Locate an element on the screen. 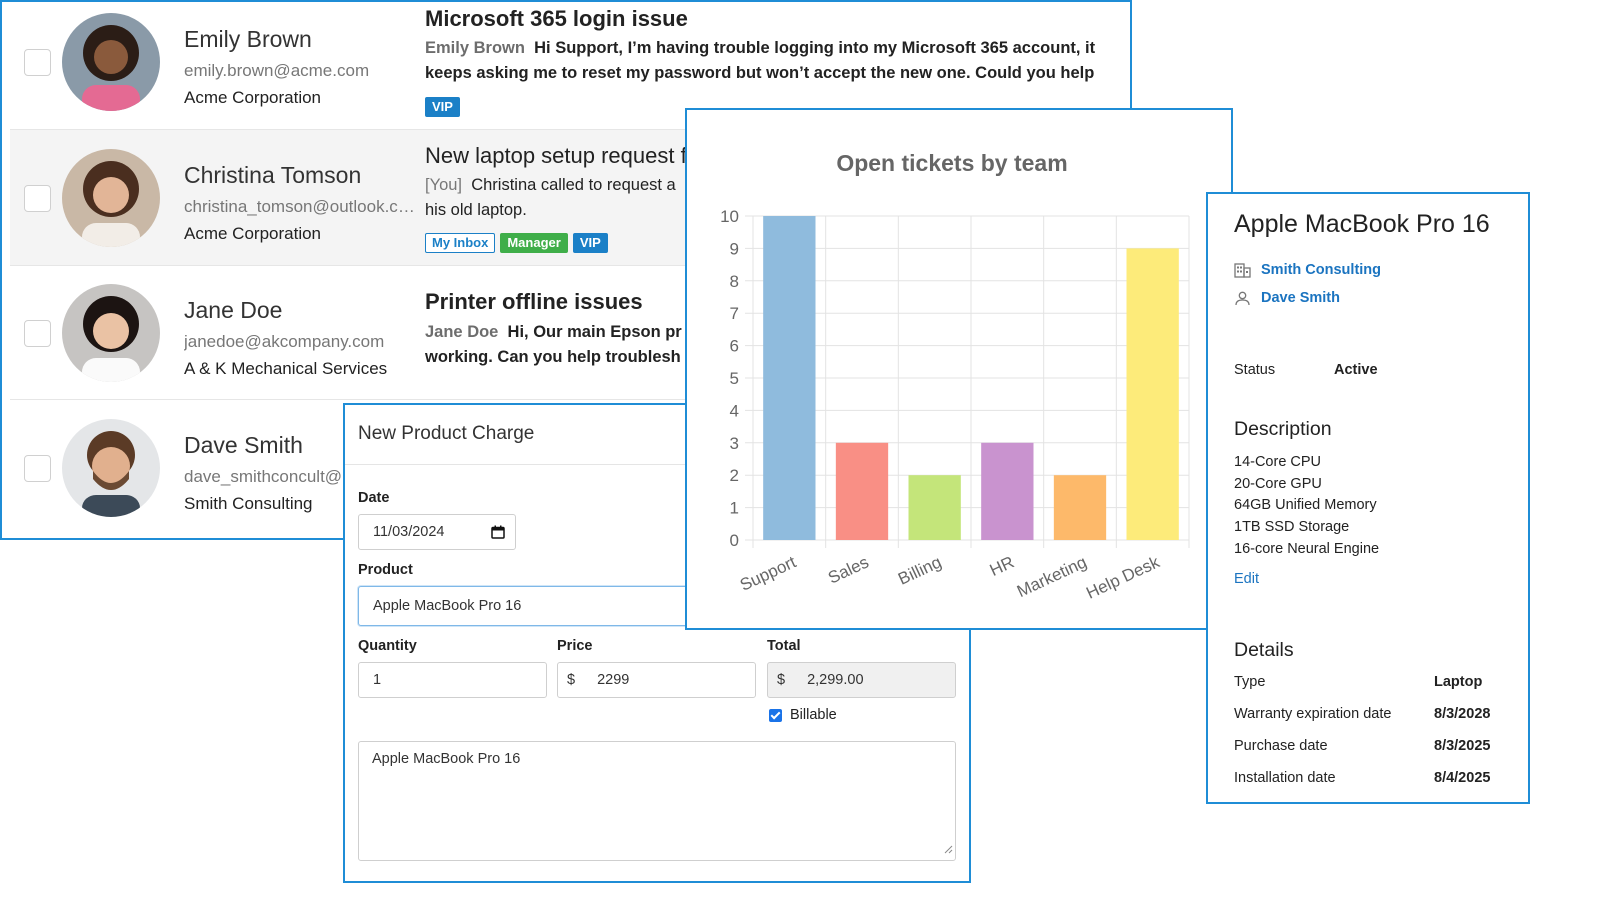  preview-line-2: working. Can you help troublesh is located at coordinates (553, 357).